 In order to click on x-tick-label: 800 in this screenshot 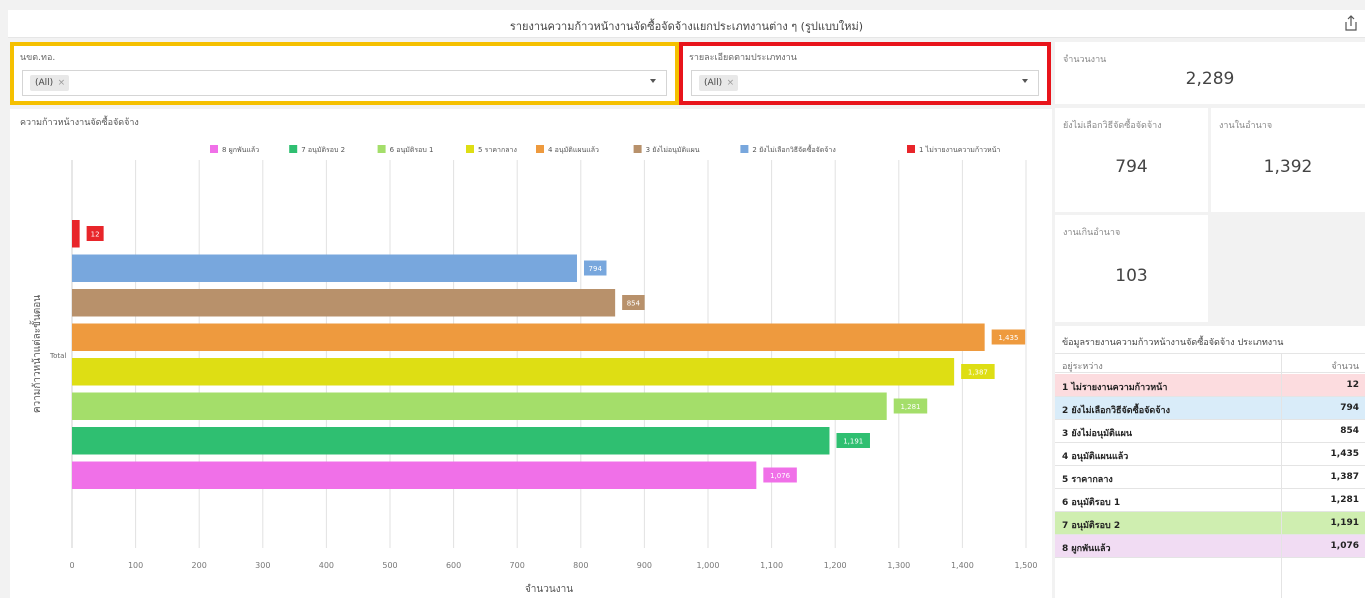, I will do `click(580, 565)`.